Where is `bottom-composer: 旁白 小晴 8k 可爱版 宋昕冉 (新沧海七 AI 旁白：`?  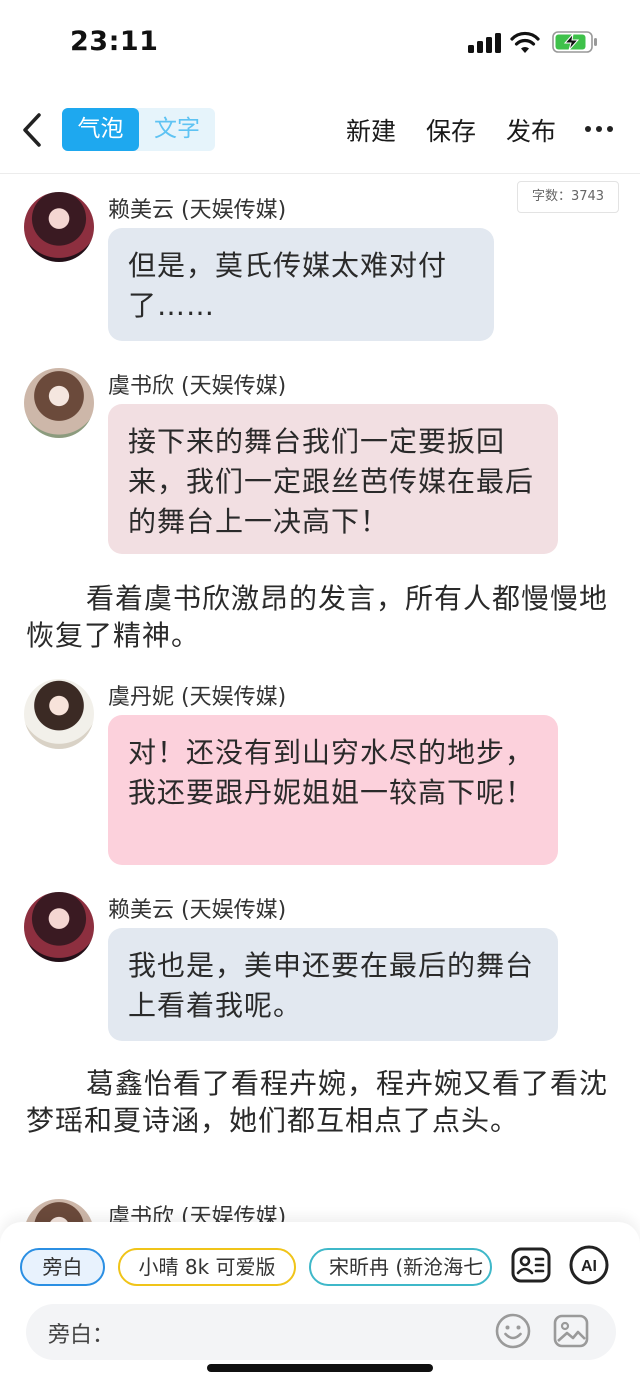 bottom-composer: 旁白 小晴 8k 可爱版 宋昕冉 (新沧海七 AI 旁白： is located at coordinates (320, 1303).